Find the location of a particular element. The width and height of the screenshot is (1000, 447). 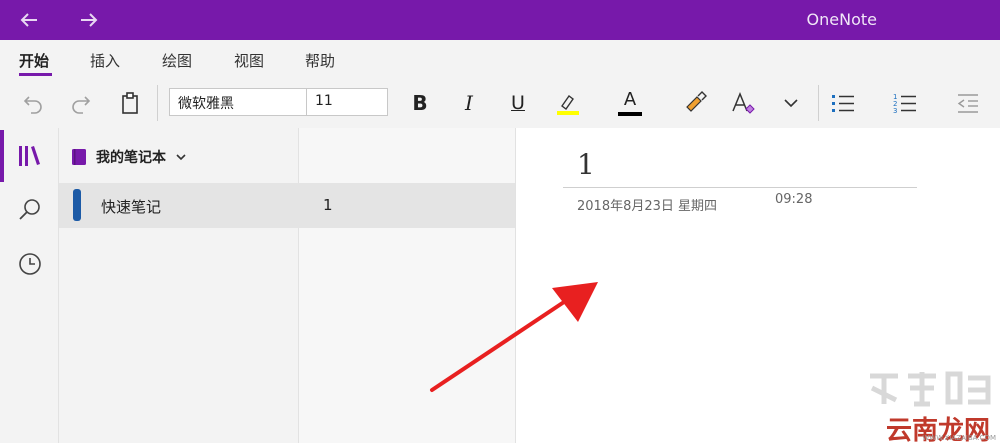

bulleted-list-icon is located at coordinates (843, 103).